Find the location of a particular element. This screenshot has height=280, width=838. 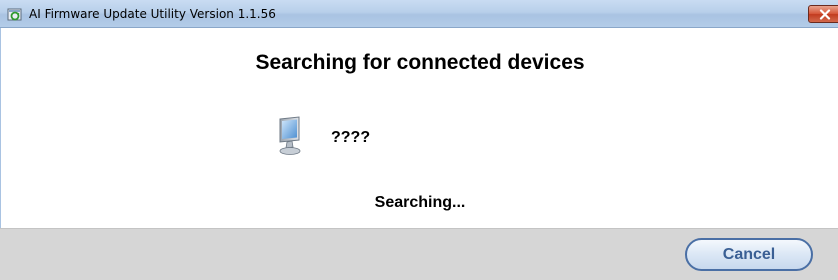

device-name: ???? is located at coordinates (351, 137).